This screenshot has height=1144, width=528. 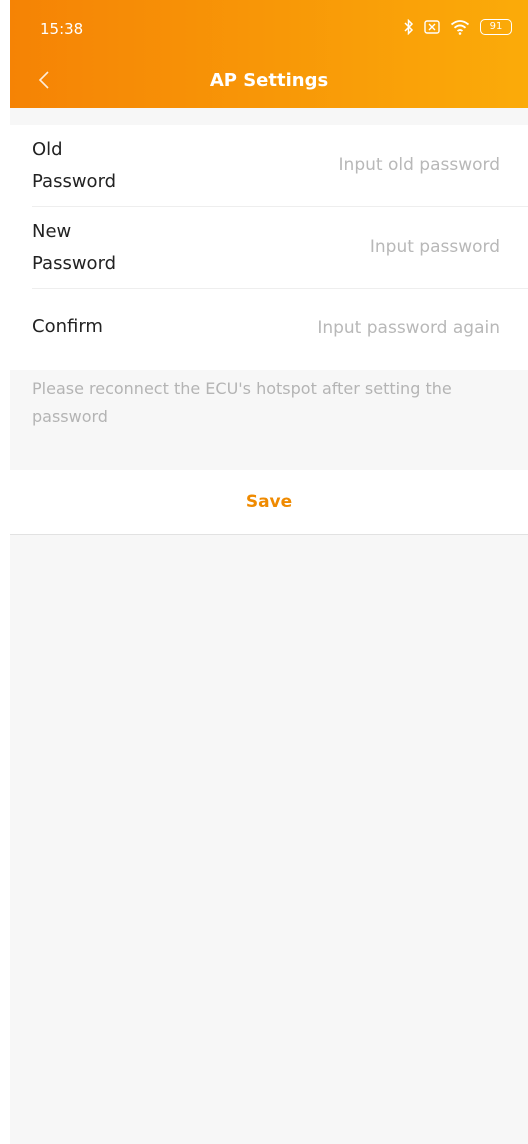 I want to click on old-password-row: Old Password, so click(x=269, y=166).